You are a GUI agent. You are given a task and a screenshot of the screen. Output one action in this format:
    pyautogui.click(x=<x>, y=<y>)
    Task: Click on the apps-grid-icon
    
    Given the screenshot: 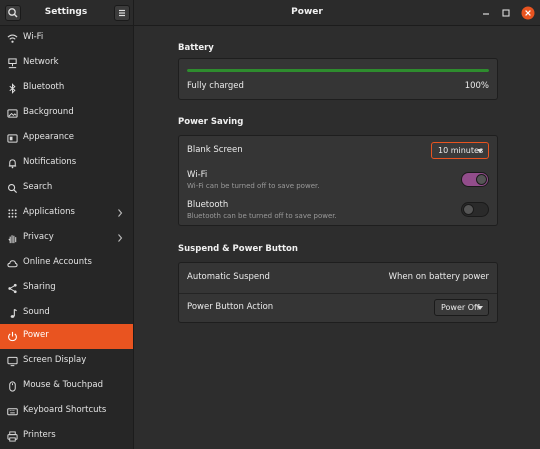 What is the action you would take?
    pyautogui.click(x=12, y=213)
    